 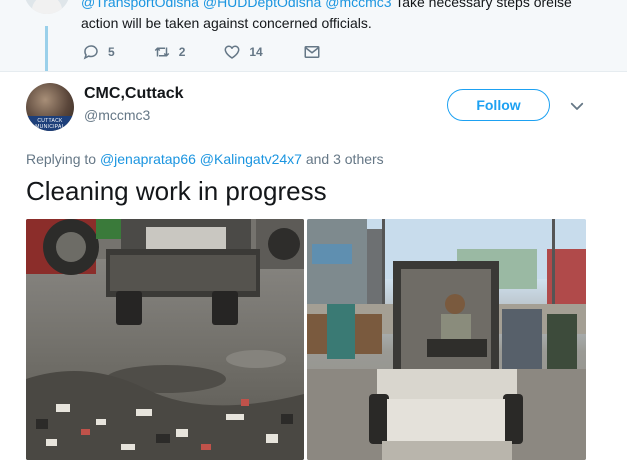 I want to click on mention-link: @mccmc3, so click(x=358, y=5).